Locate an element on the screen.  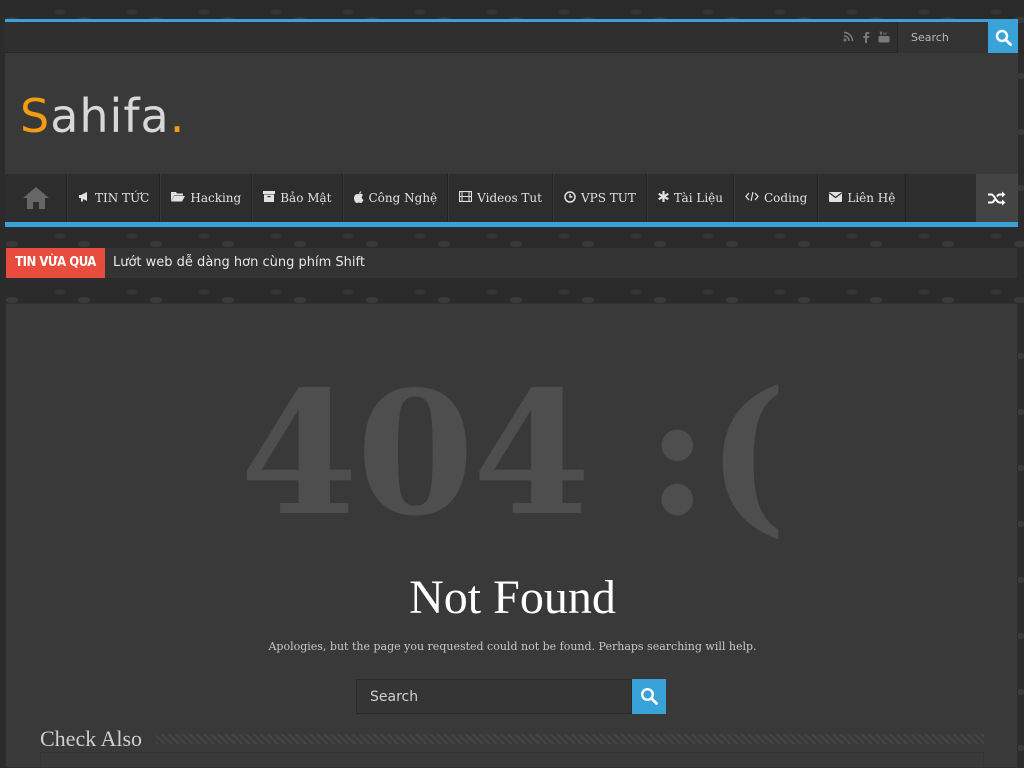
nav-item-bao-mat: Bảo Mật is located at coordinates (297, 198).